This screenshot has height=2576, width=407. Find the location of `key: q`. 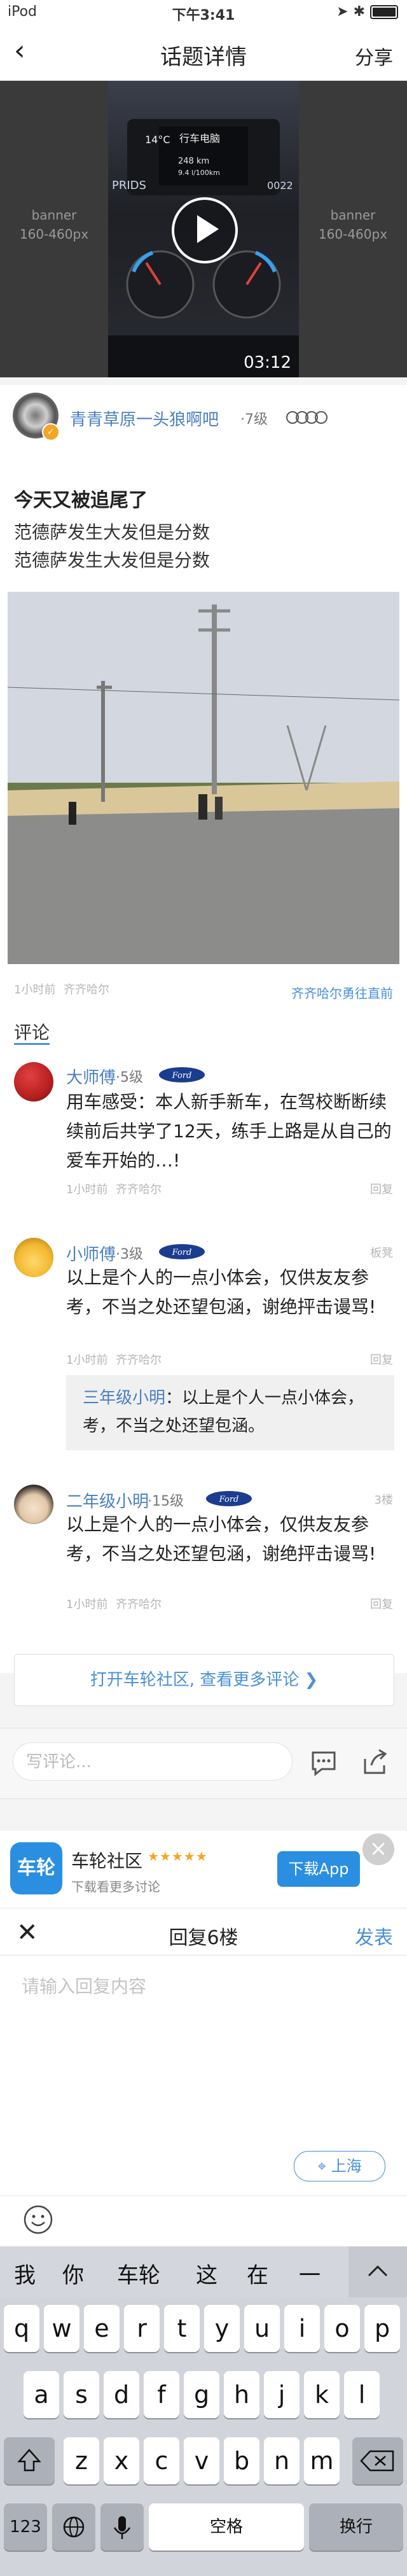

key: q is located at coordinates (21, 2328).